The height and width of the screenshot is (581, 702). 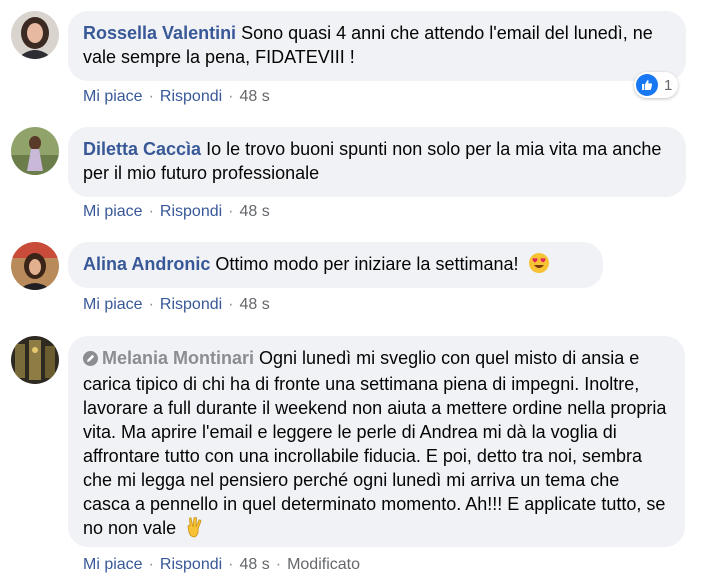 What do you see at coordinates (323, 564) in the screenshot?
I see `edited-label: Modificato` at bounding box center [323, 564].